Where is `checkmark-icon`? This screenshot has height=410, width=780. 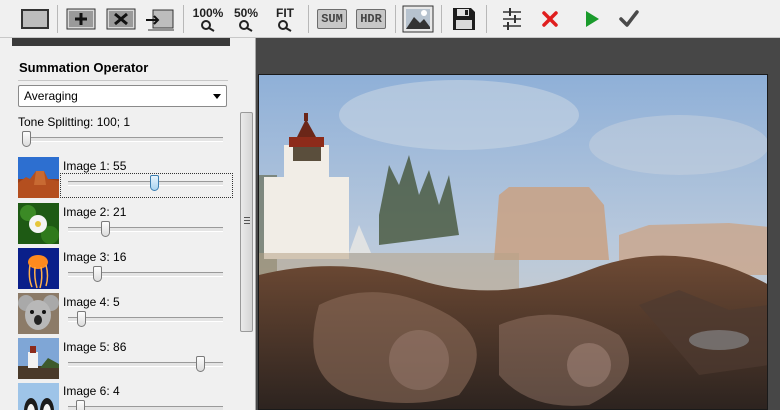
checkmark-icon is located at coordinates (629, 18).